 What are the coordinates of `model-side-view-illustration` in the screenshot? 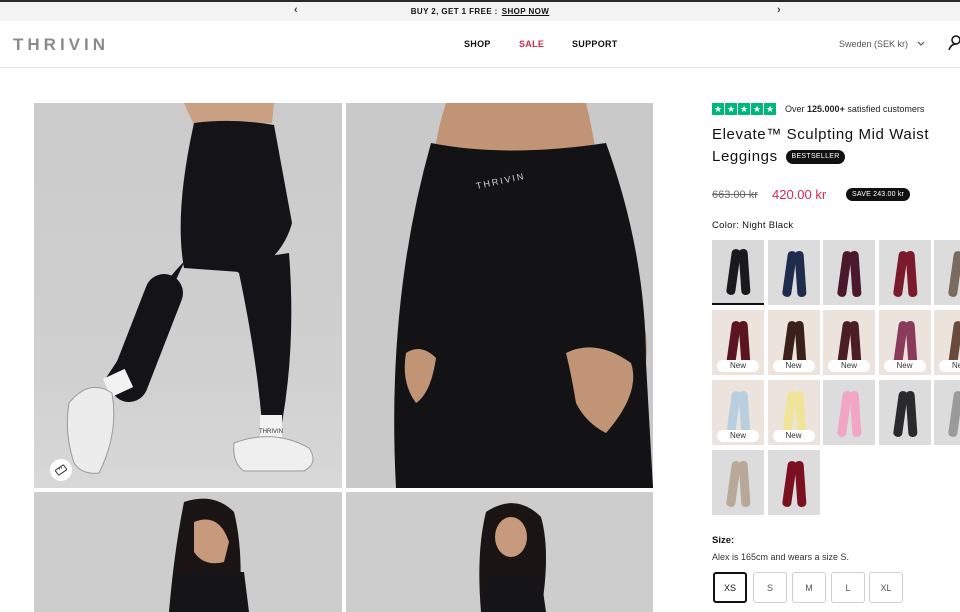 It's located at (209, 555).